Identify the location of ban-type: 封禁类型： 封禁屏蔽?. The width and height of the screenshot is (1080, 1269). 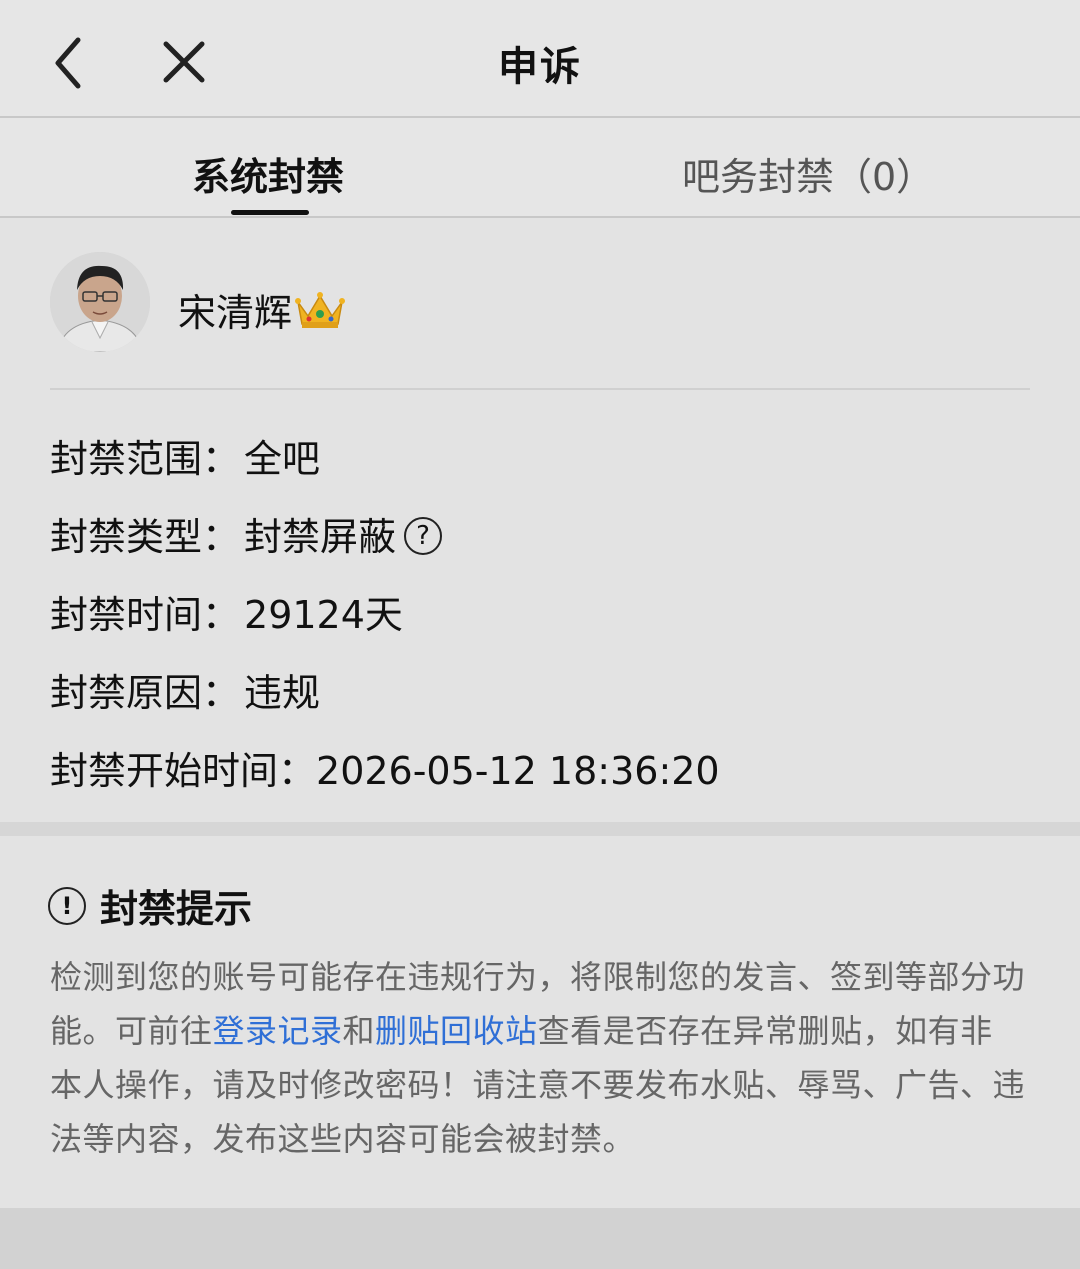
(246, 533).